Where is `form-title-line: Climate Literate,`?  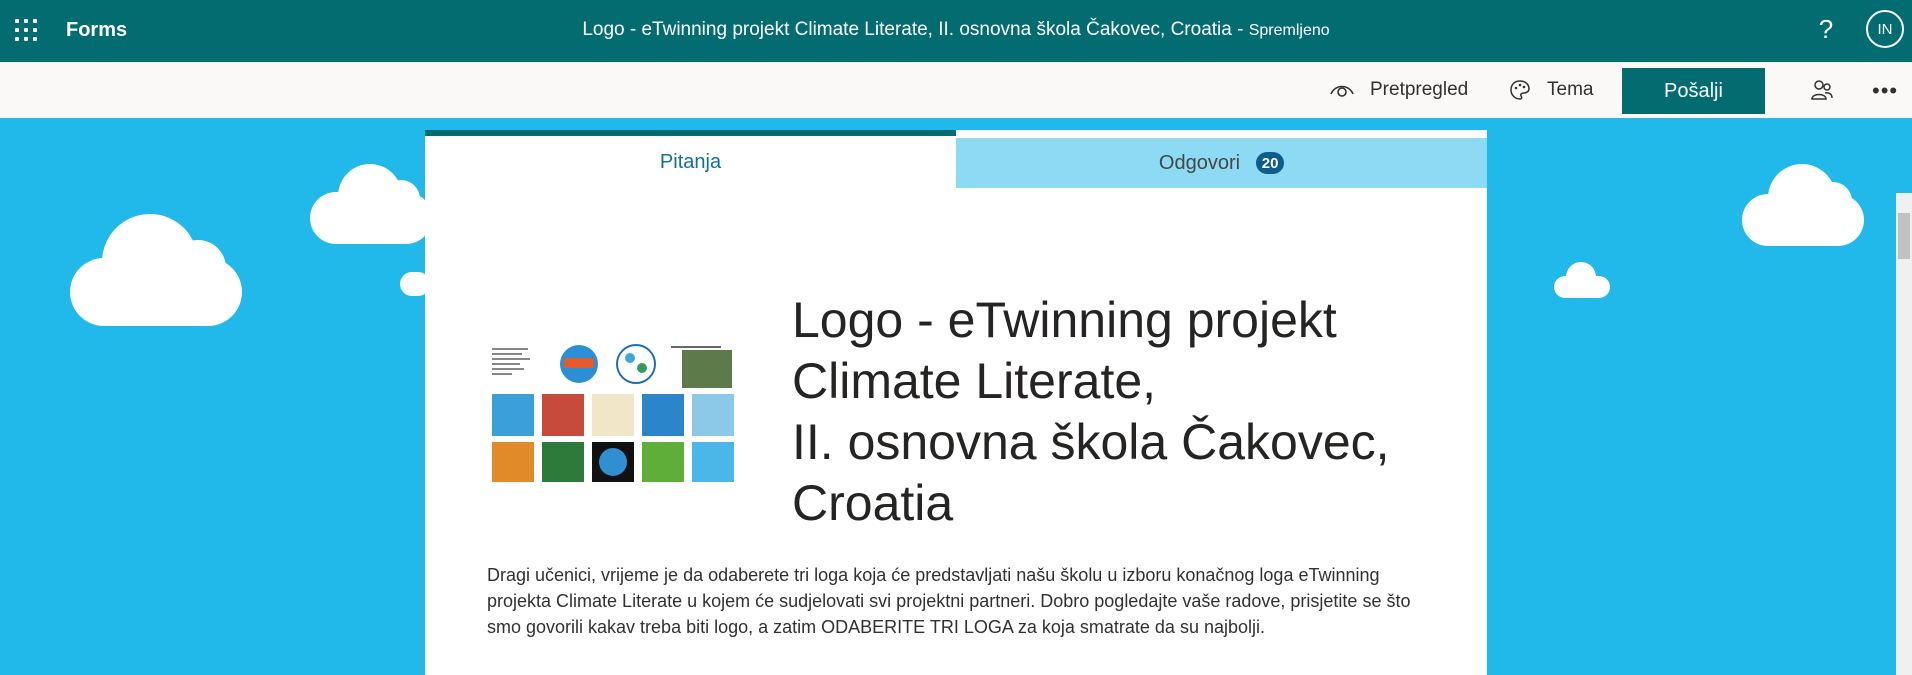
form-title-line: Climate Literate, is located at coordinates (974, 381).